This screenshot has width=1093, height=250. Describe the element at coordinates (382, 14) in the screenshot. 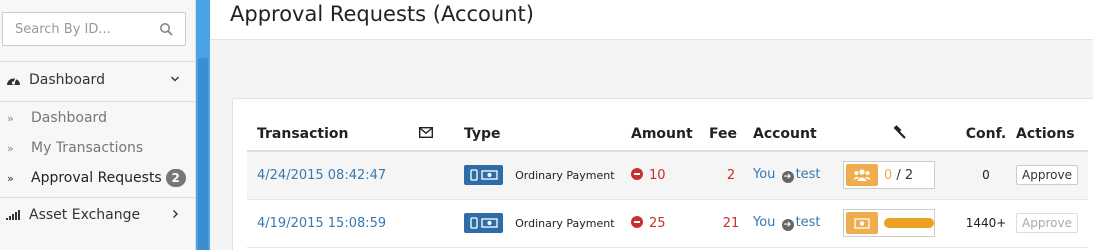

I see `page-title: Approval Requests (Account)` at that location.